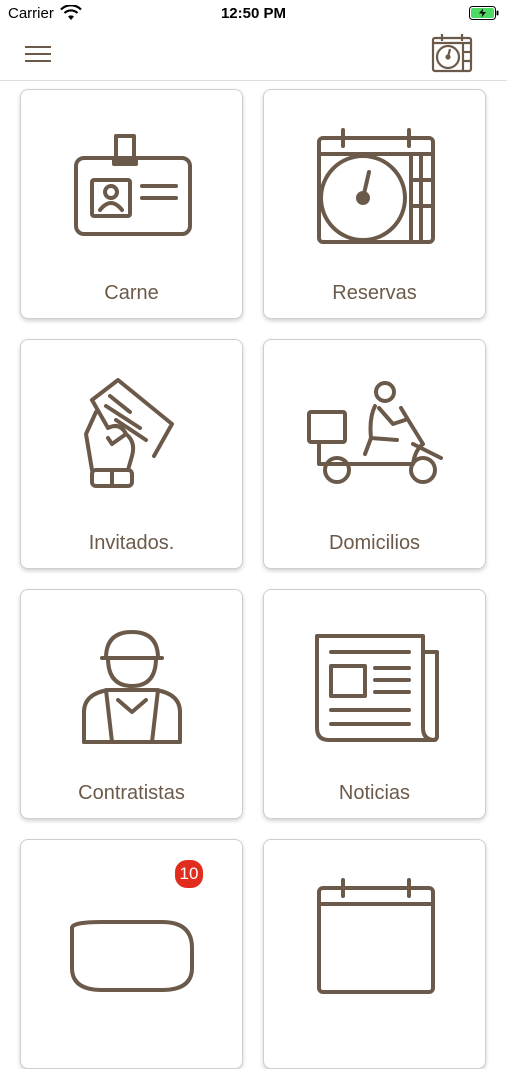  What do you see at coordinates (452, 53) in the screenshot?
I see `calendar-clock-button` at bounding box center [452, 53].